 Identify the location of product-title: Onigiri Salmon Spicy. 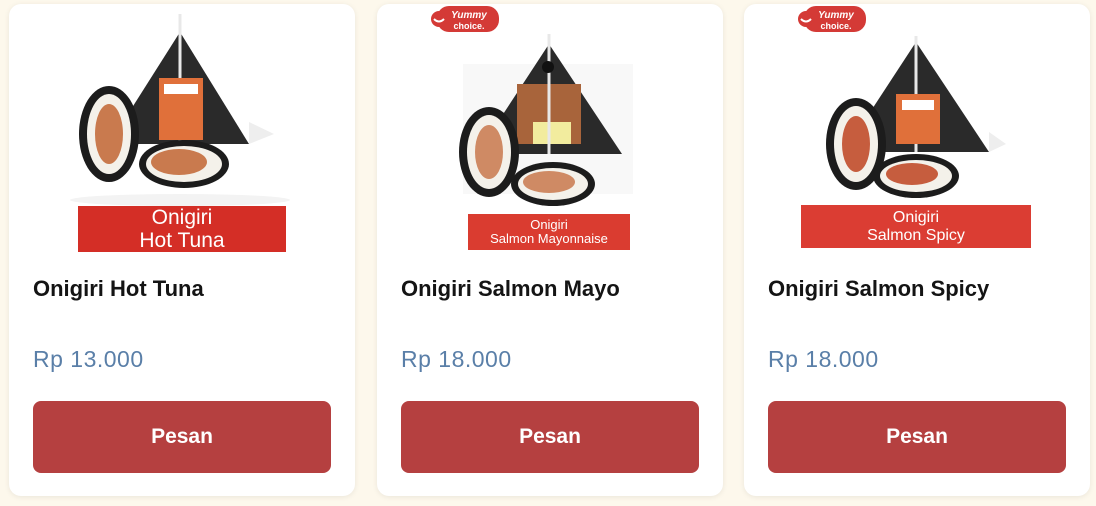
(879, 288).